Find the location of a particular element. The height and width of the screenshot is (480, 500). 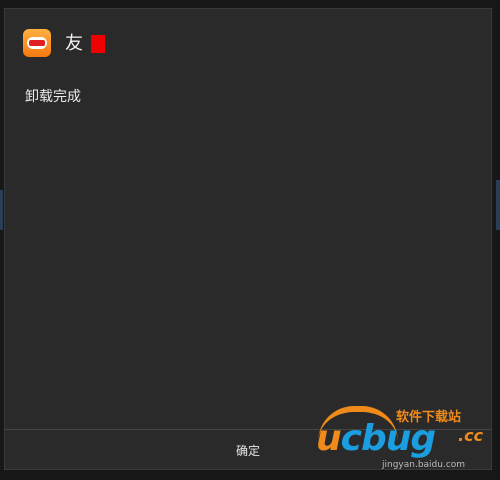

watermark: 软件下载站 ucbug .cc jingyan.baidu.com is located at coordinates (405, 441).